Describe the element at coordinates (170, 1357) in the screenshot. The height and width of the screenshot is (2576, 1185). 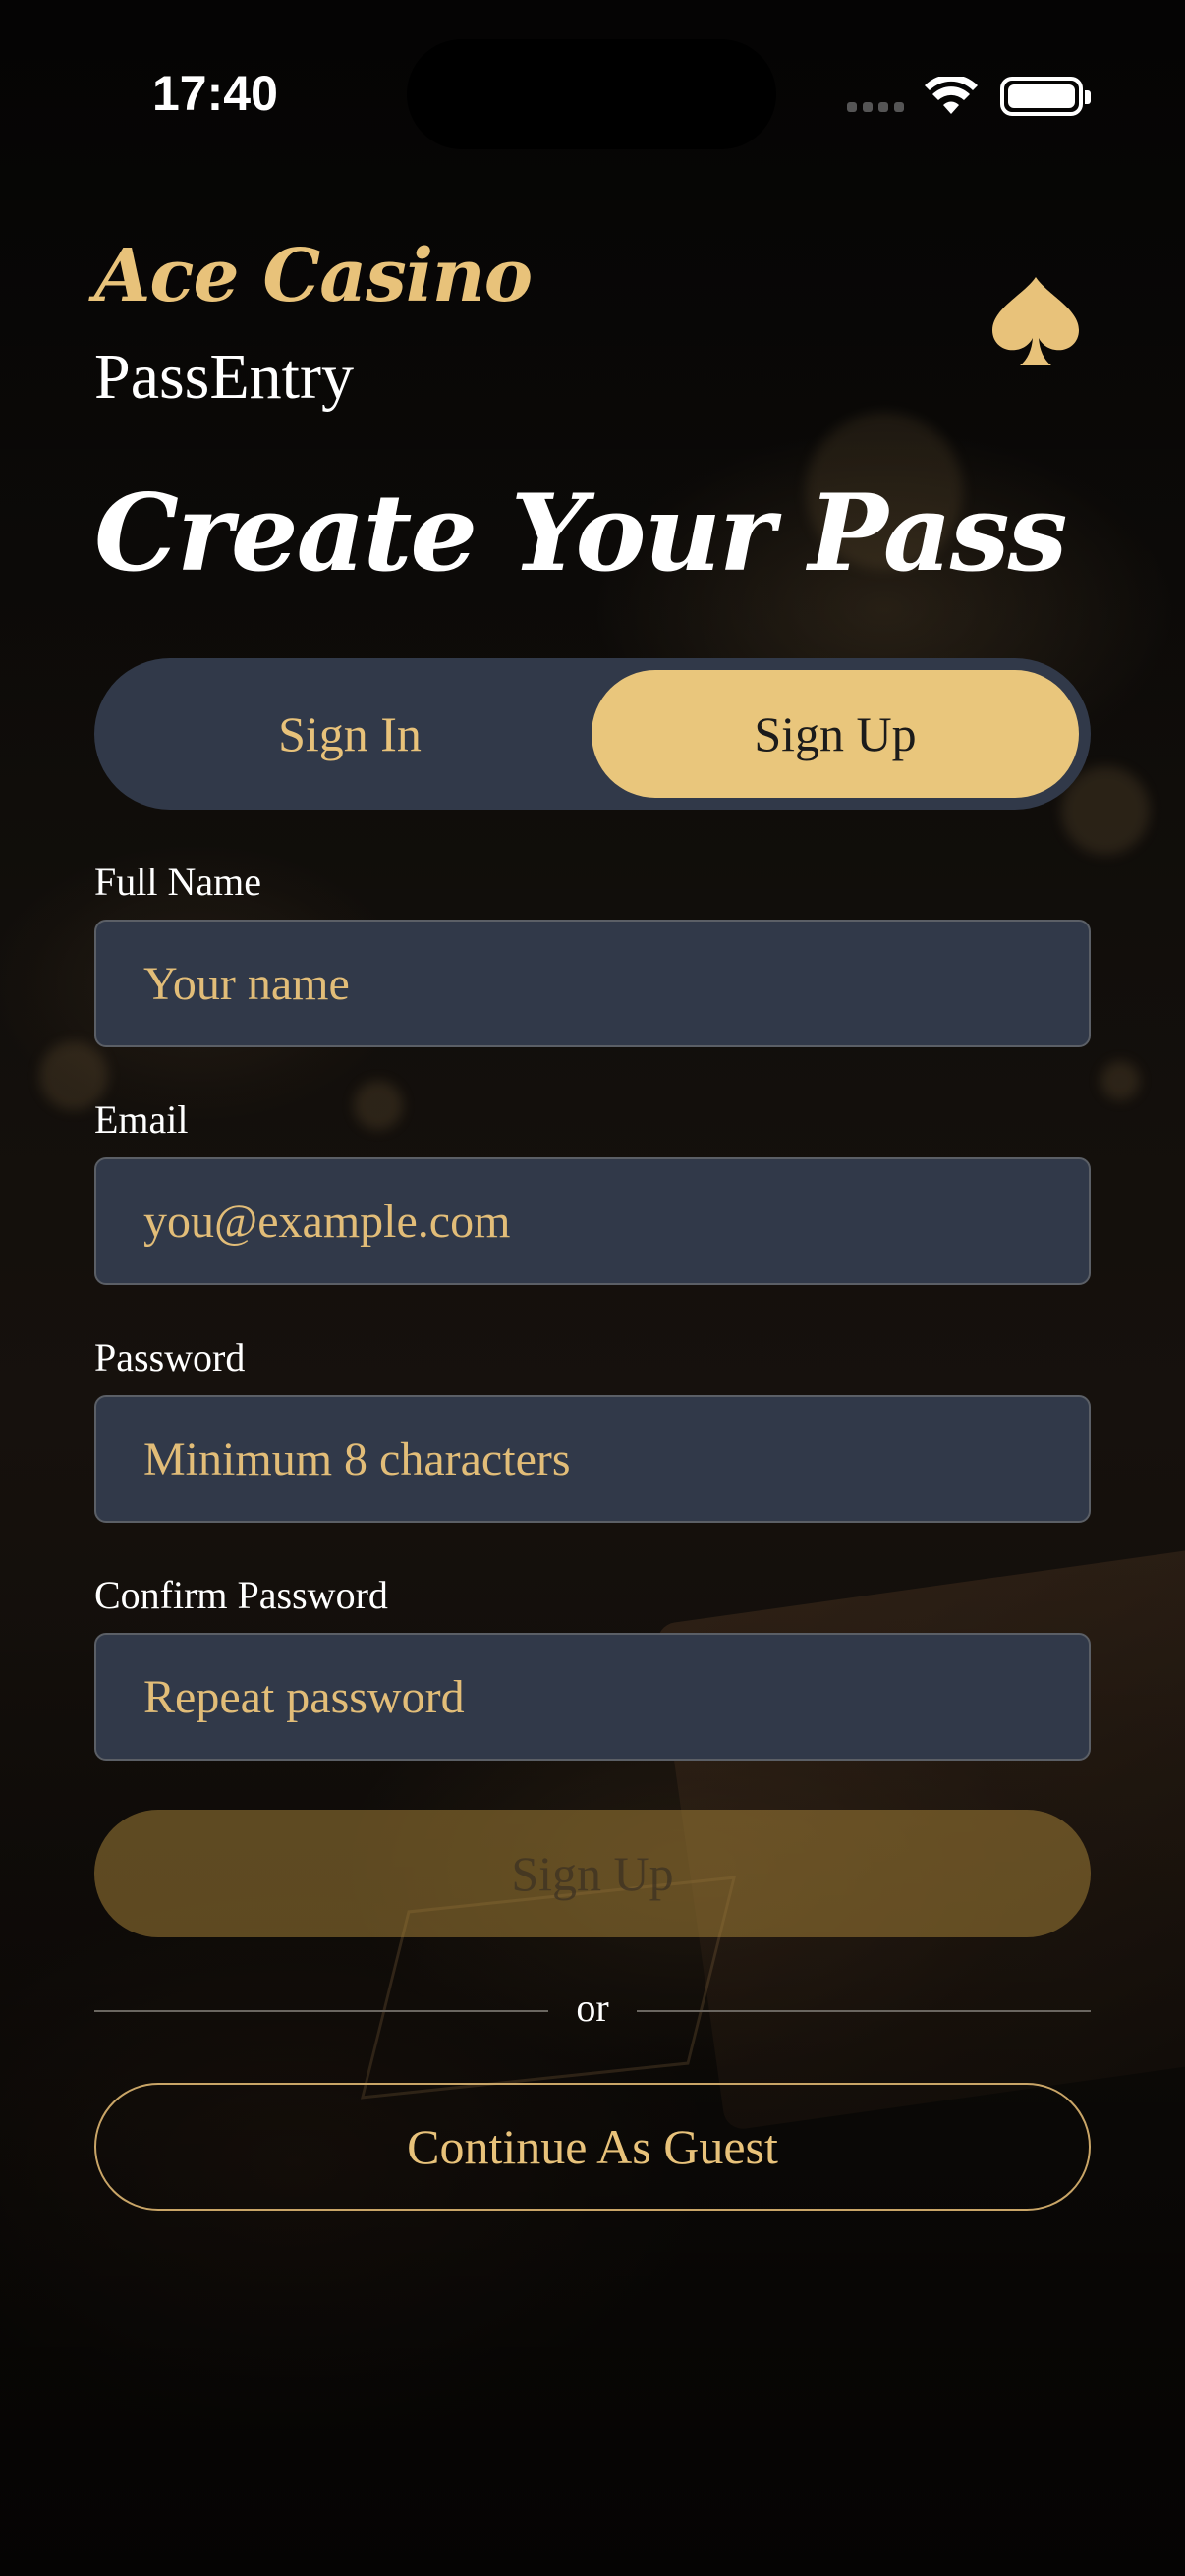
I see `password-label: Password` at that location.